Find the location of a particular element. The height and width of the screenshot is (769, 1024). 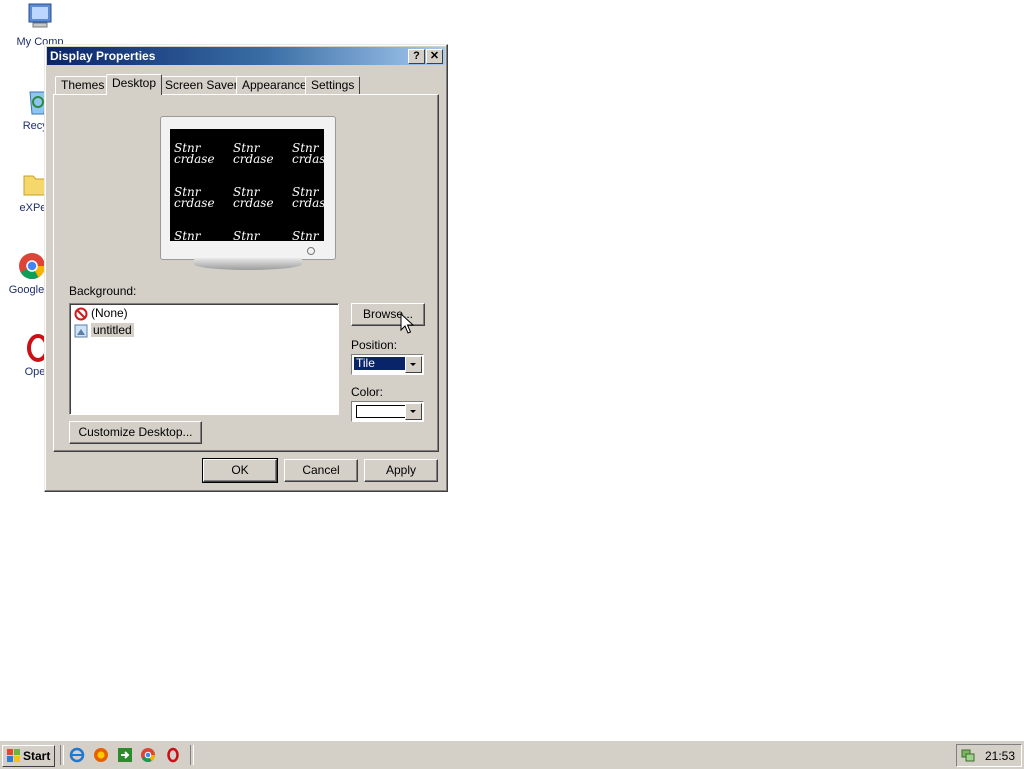

tab-settings: Settings is located at coordinates (333, 85).